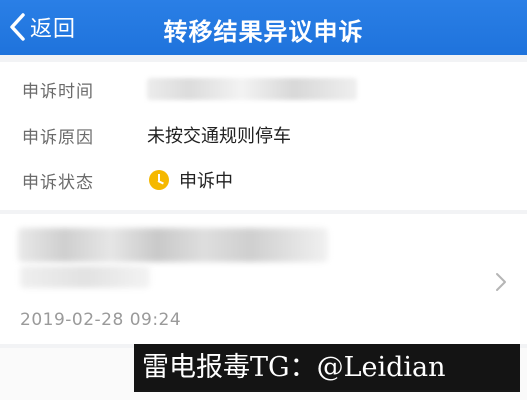 Image resolution: width=527 pixels, height=400 pixels. What do you see at coordinates (58, 91) in the screenshot?
I see `appeal-time-label: 申诉时间` at bounding box center [58, 91].